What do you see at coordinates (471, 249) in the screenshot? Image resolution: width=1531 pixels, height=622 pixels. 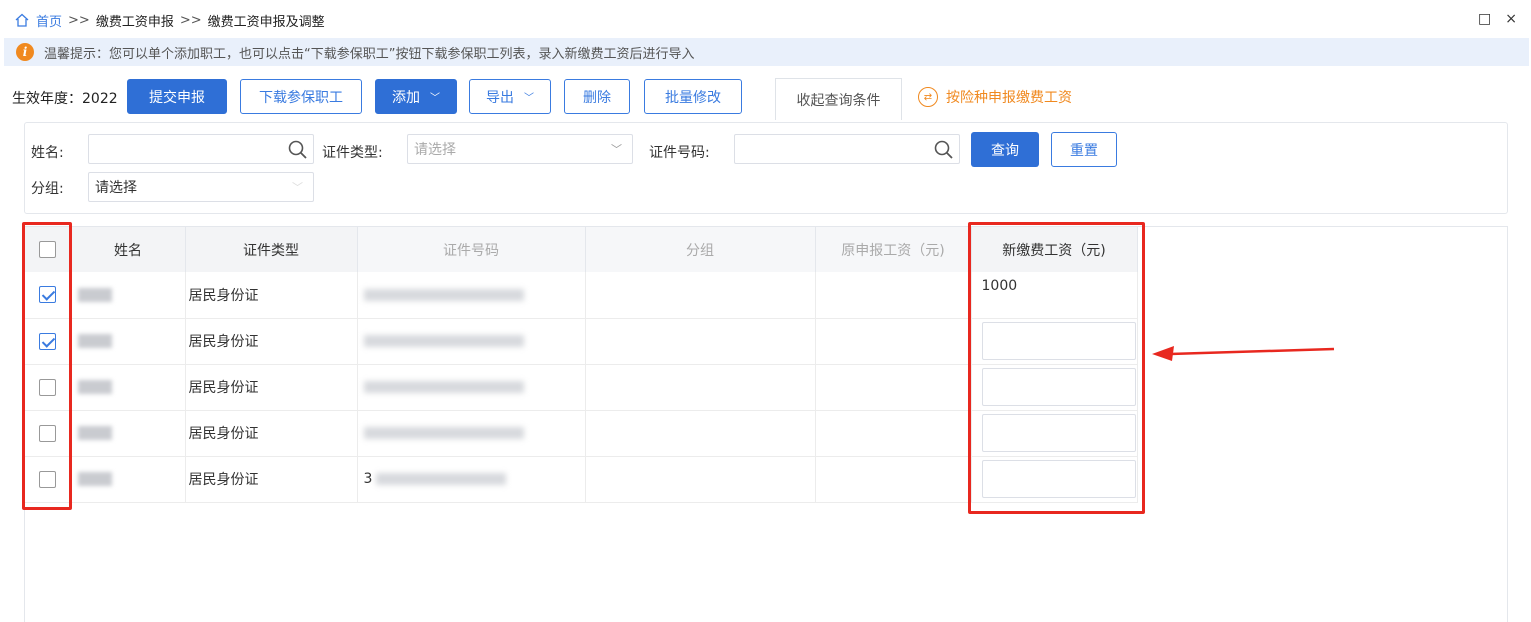 I see `col-header-cert-no: 证件号码` at bounding box center [471, 249].